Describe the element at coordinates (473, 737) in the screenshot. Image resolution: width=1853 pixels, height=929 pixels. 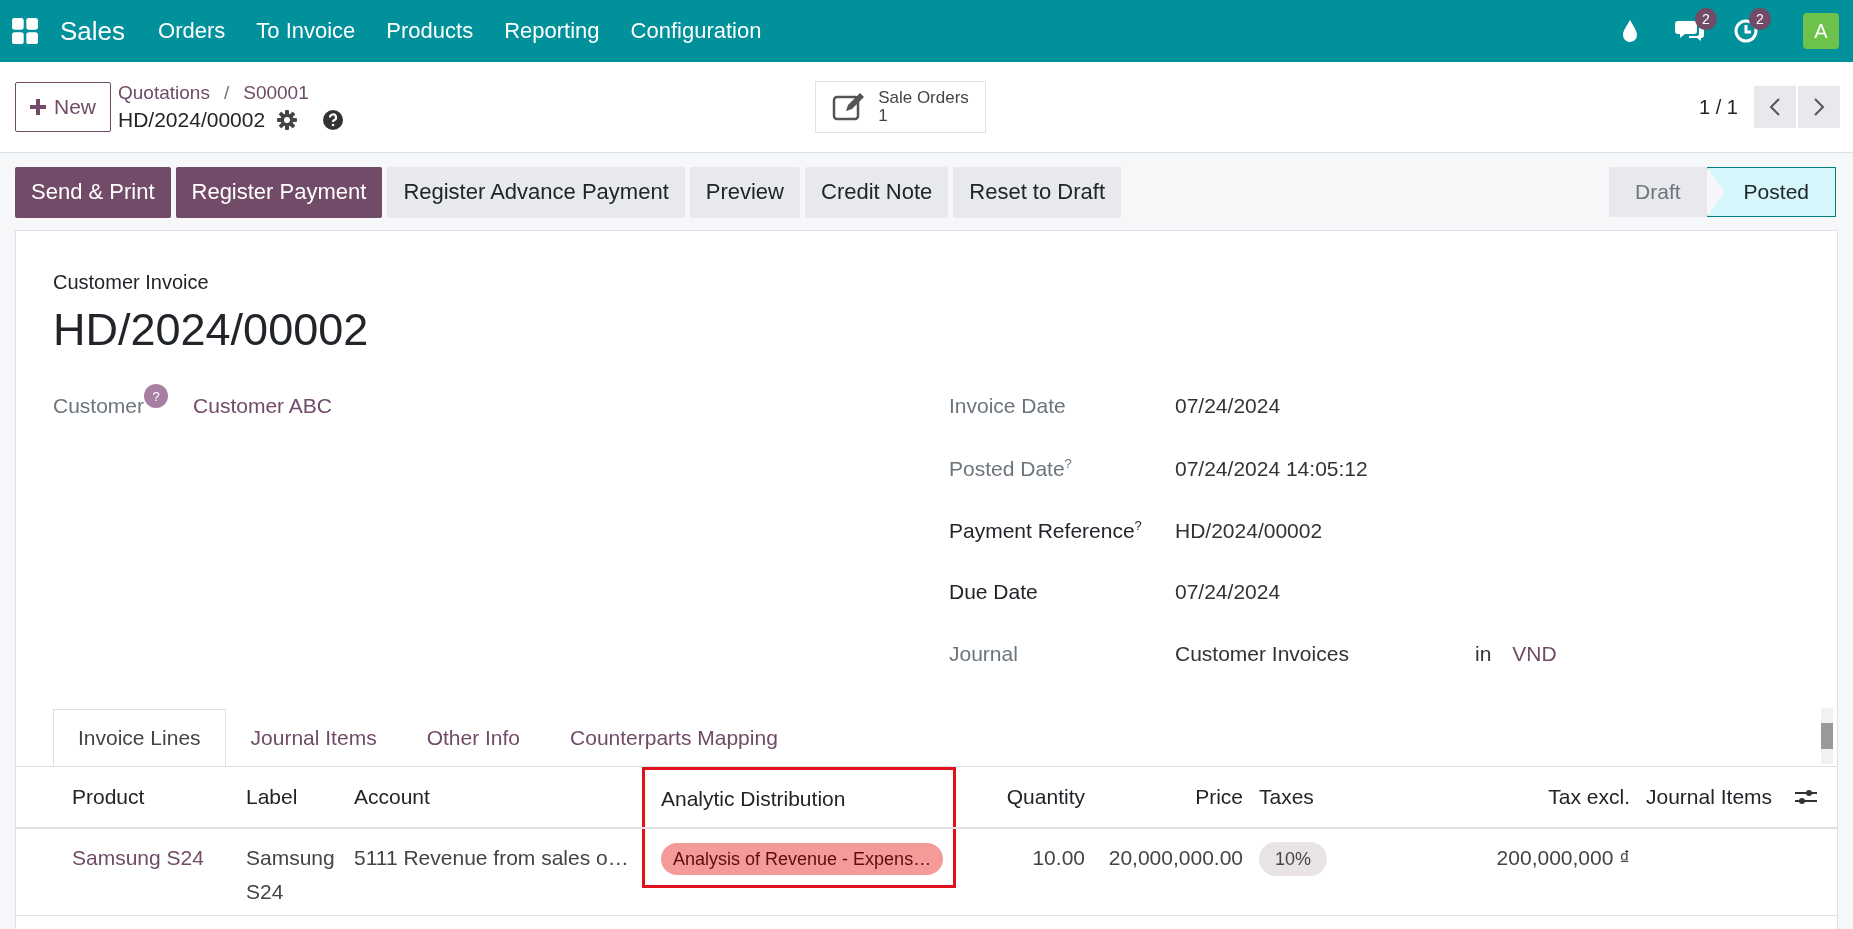
I see `tab: Other Info` at that location.